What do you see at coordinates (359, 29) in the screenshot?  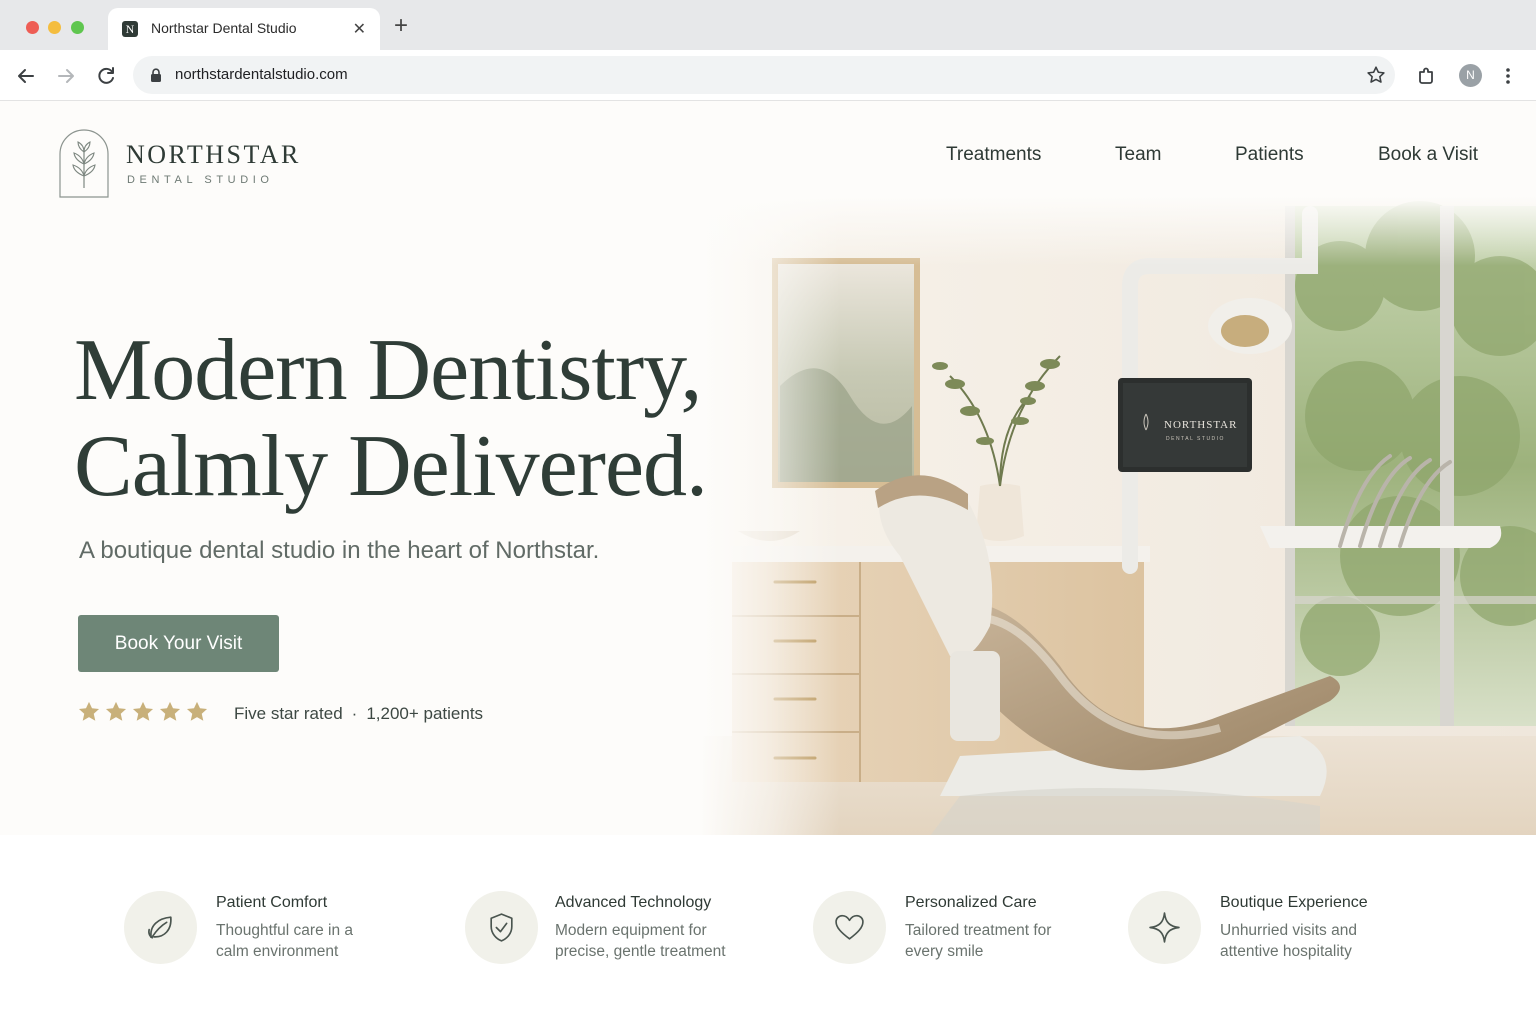 I see `close-icon: ✕` at bounding box center [359, 29].